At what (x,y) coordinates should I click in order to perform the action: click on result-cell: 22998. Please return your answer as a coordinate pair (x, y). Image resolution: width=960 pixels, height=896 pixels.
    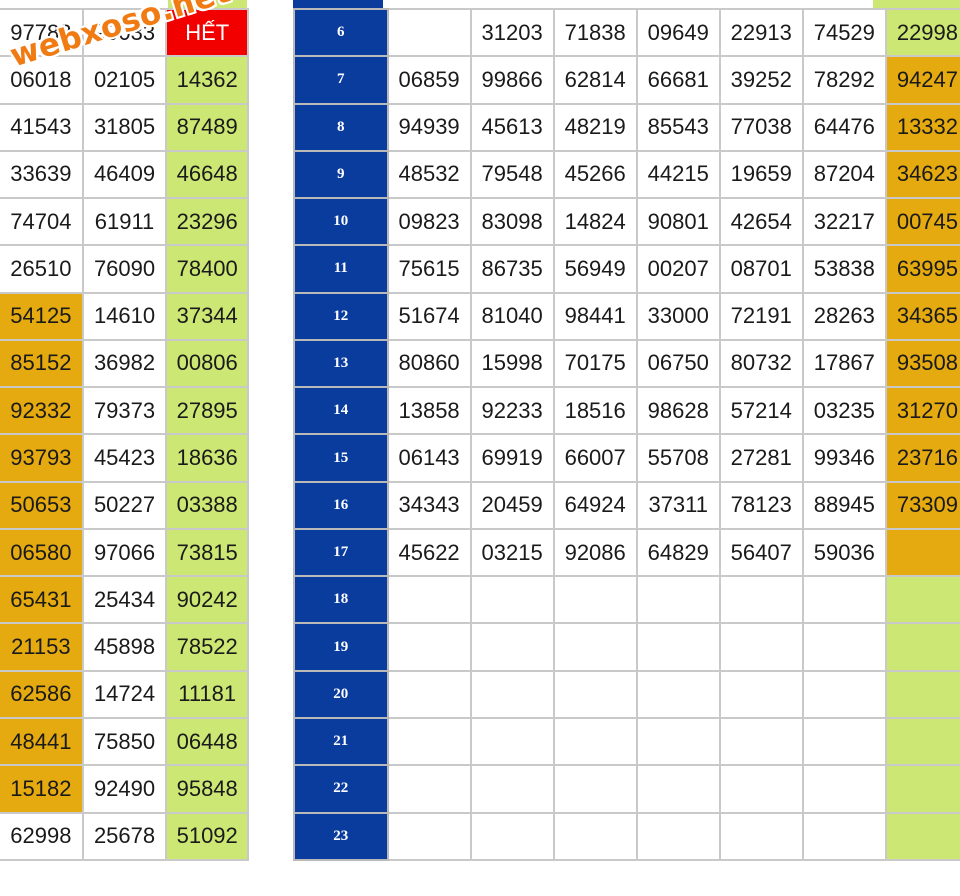
    Looking at the image, I should click on (922, 32).